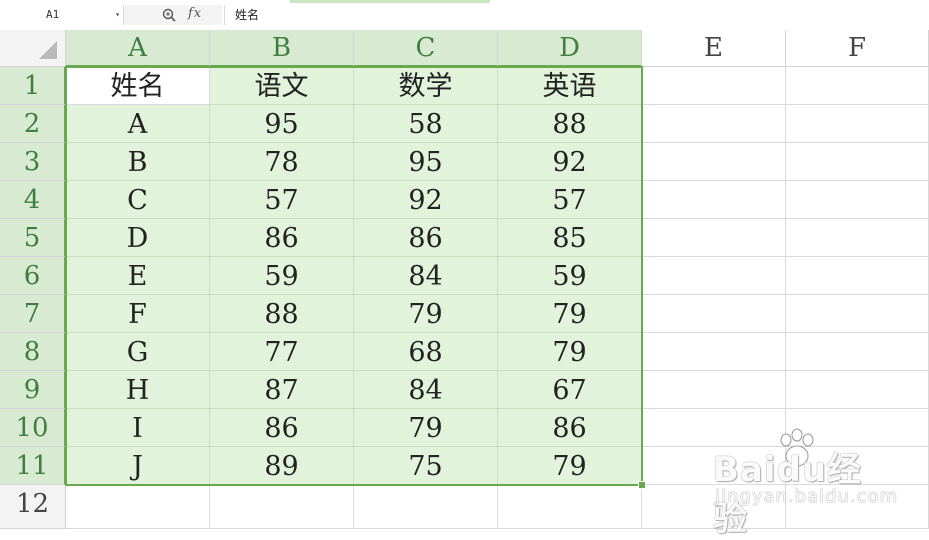 This screenshot has width=929, height=540. What do you see at coordinates (138, 162) in the screenshot?
I see `cell-a3: B` at bounding box center [138, 162].